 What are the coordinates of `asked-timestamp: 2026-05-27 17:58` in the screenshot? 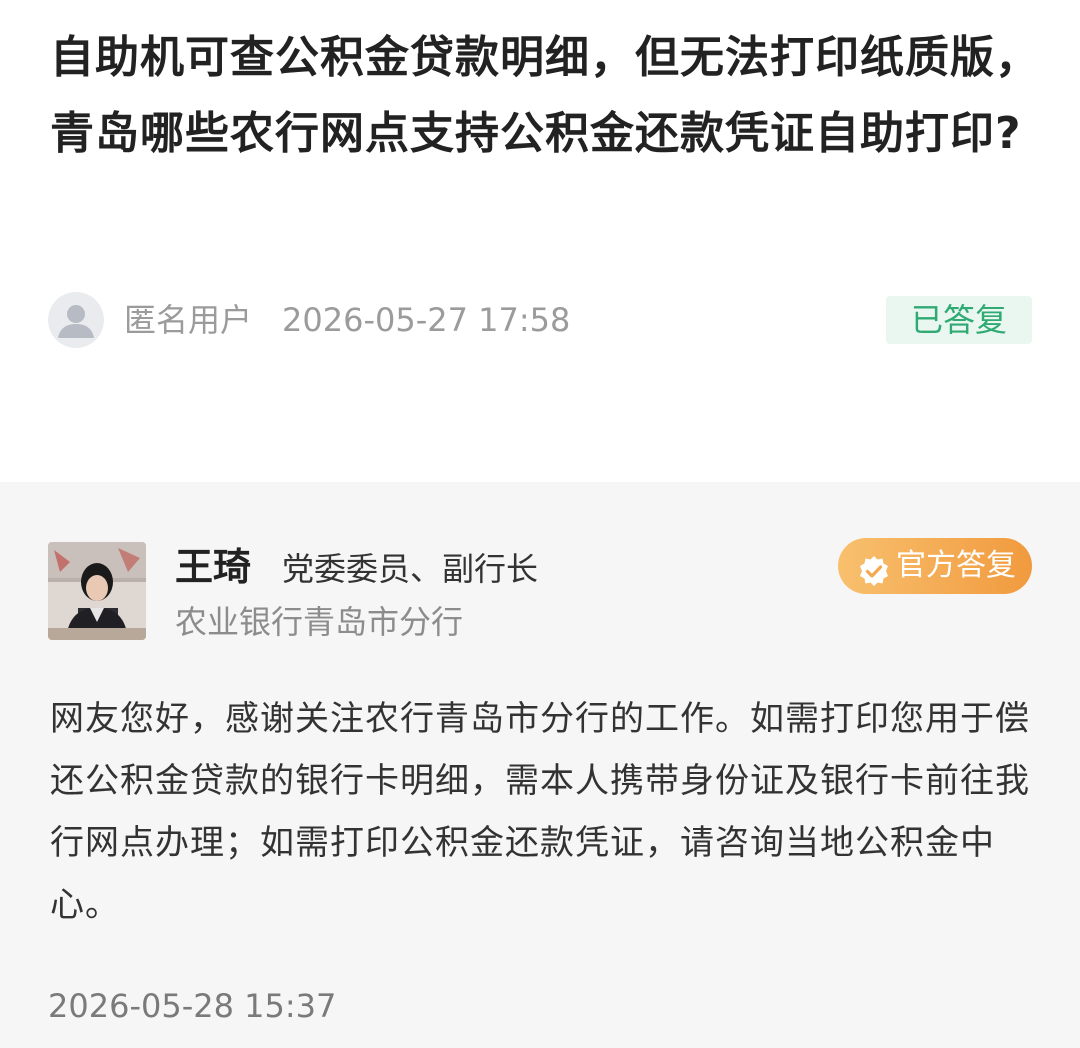 It's located at (426, 320).